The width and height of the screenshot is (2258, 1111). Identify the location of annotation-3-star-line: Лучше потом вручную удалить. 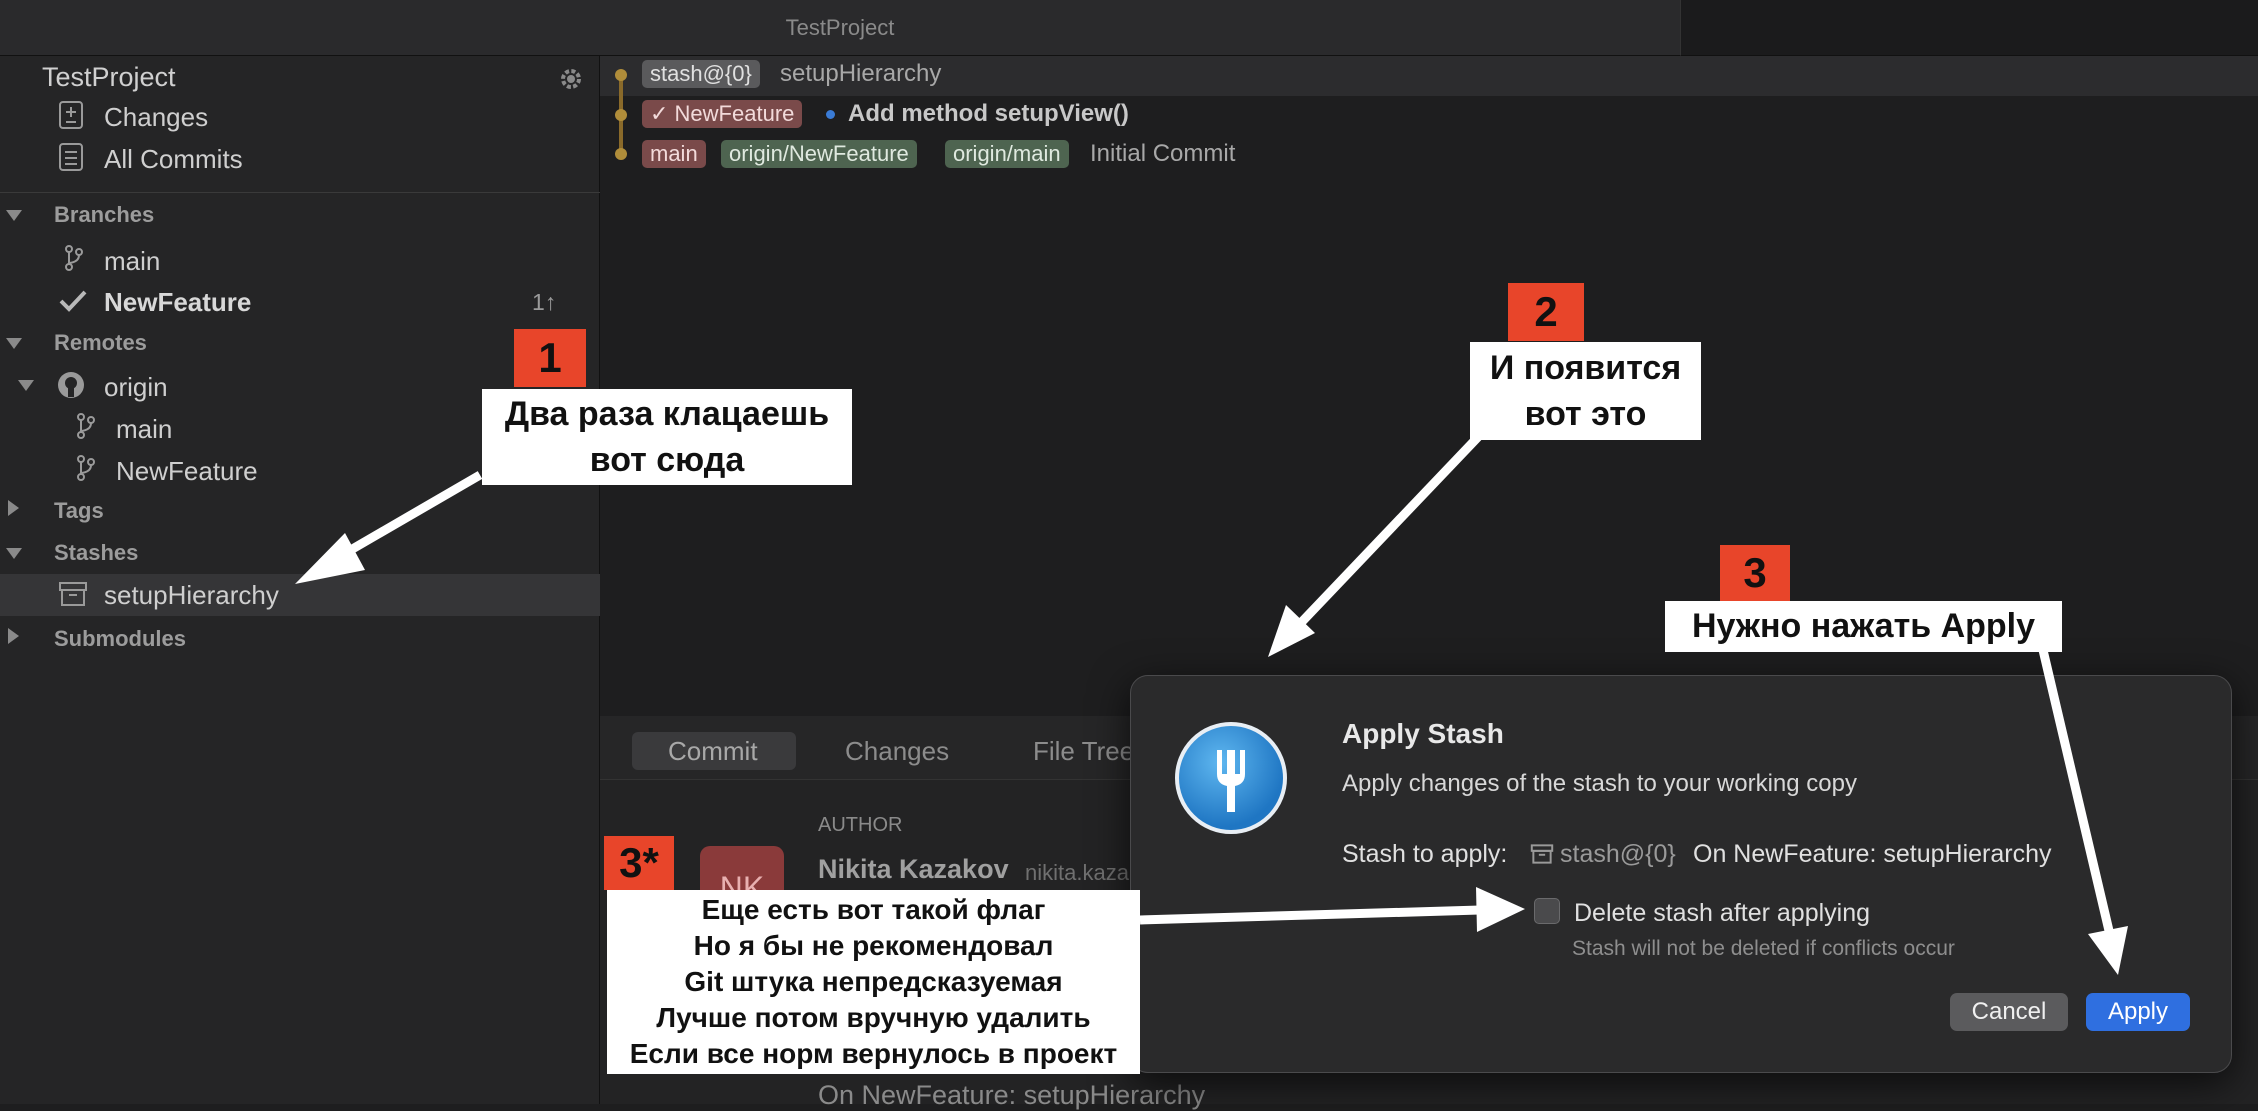
(873, 1017).